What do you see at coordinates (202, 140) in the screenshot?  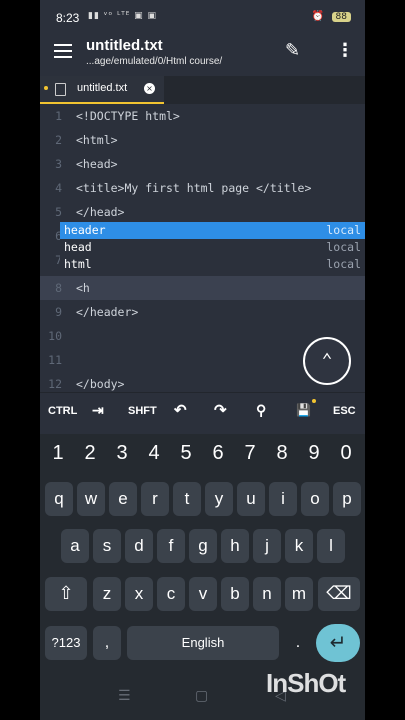 I see `code-line: 2 <html>` at bounding box center [202, 140].